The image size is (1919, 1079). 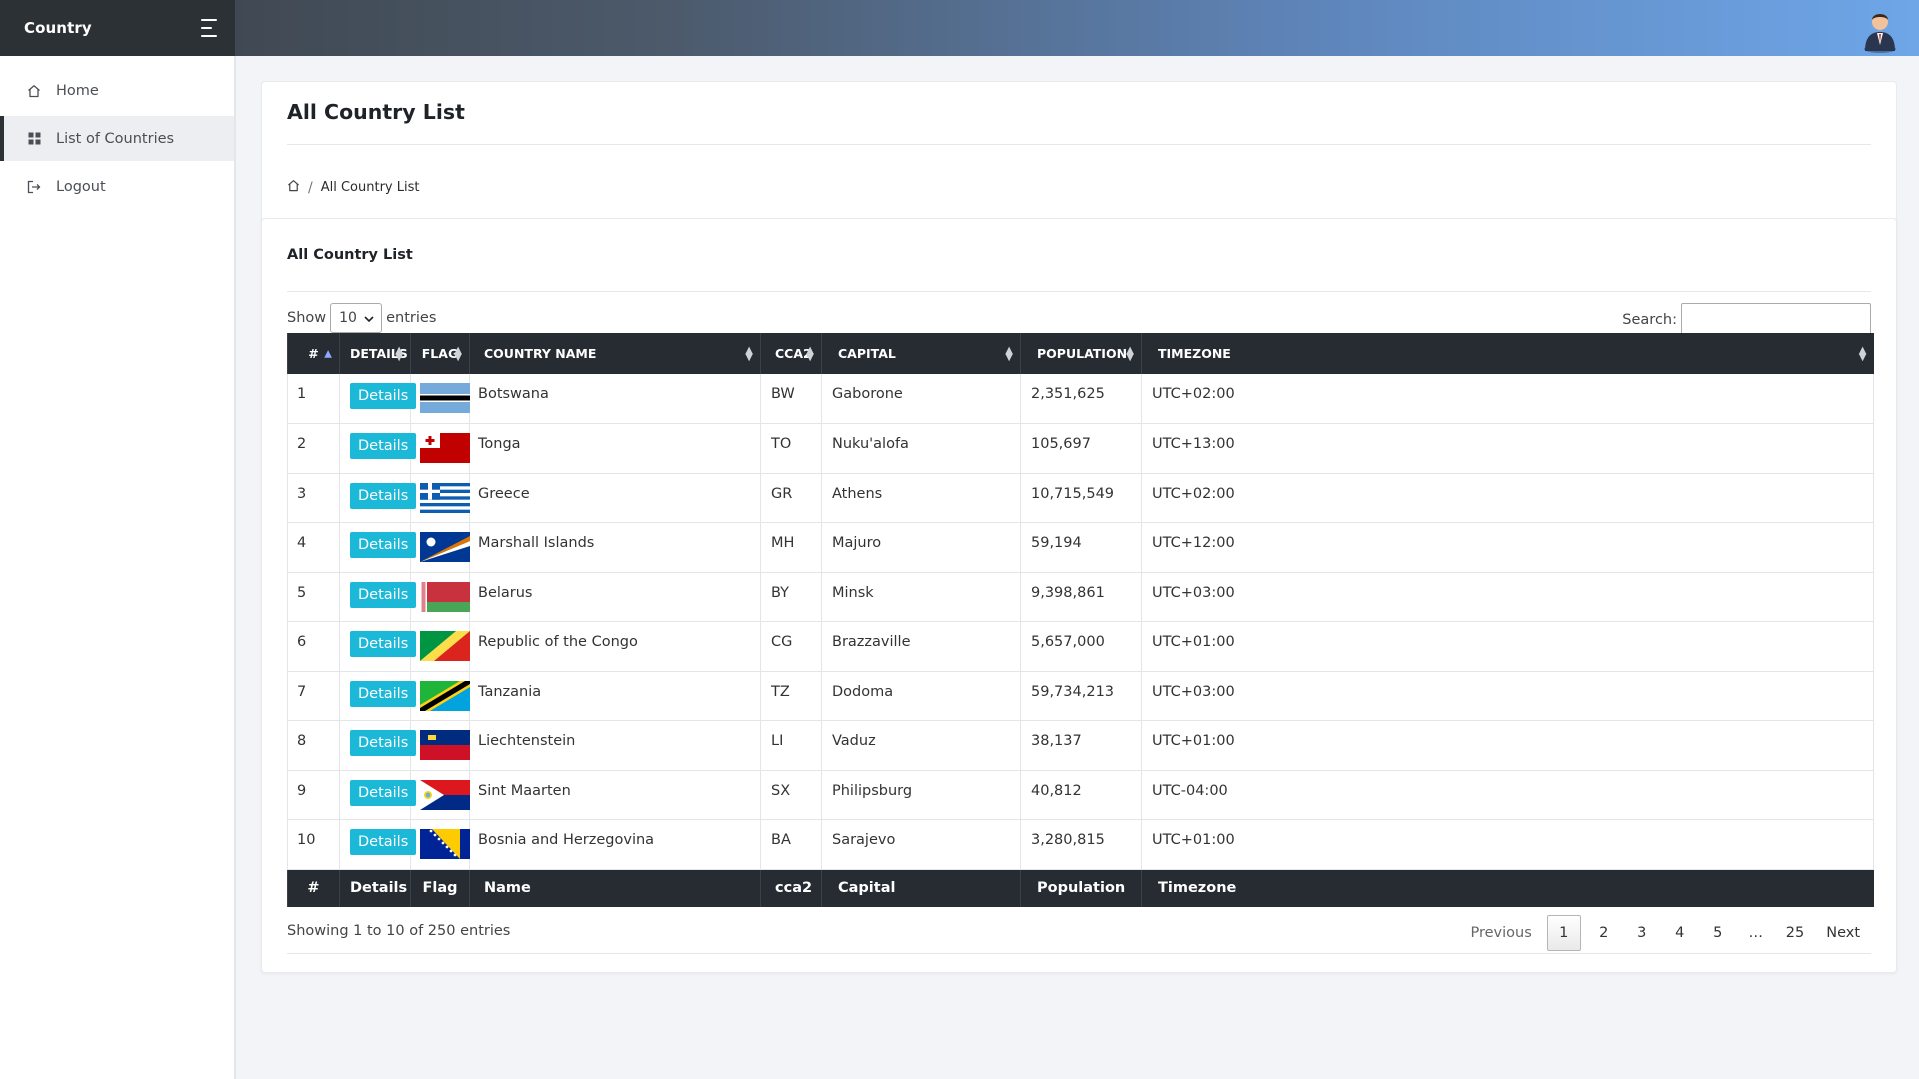 I want to click on entries-length-value: 10, so click(x=348, y=318).